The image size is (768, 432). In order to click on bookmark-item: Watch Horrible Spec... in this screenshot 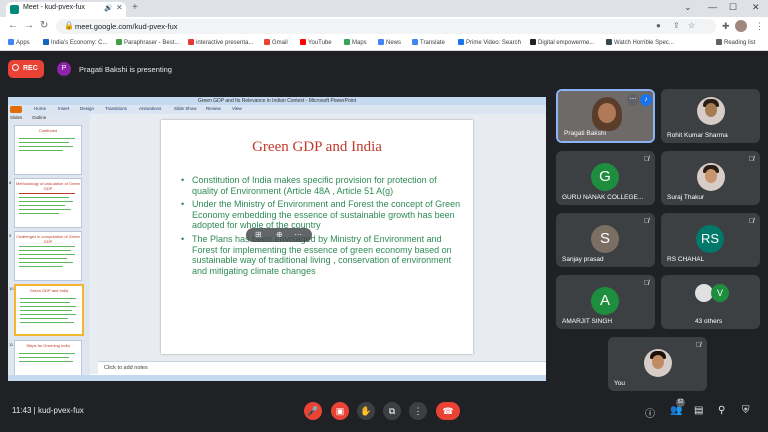, I will do `click(640, 42)`.